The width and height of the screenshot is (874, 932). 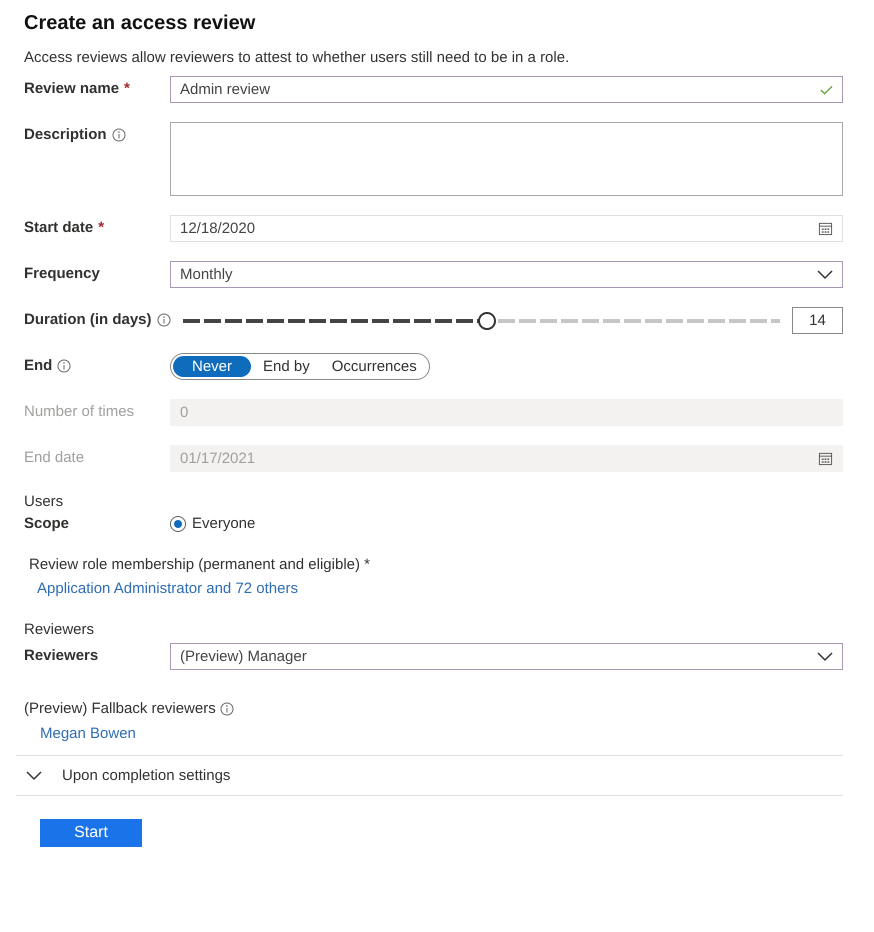 I want to click on section-heading: Reviewers, so click(x=60, y=629).